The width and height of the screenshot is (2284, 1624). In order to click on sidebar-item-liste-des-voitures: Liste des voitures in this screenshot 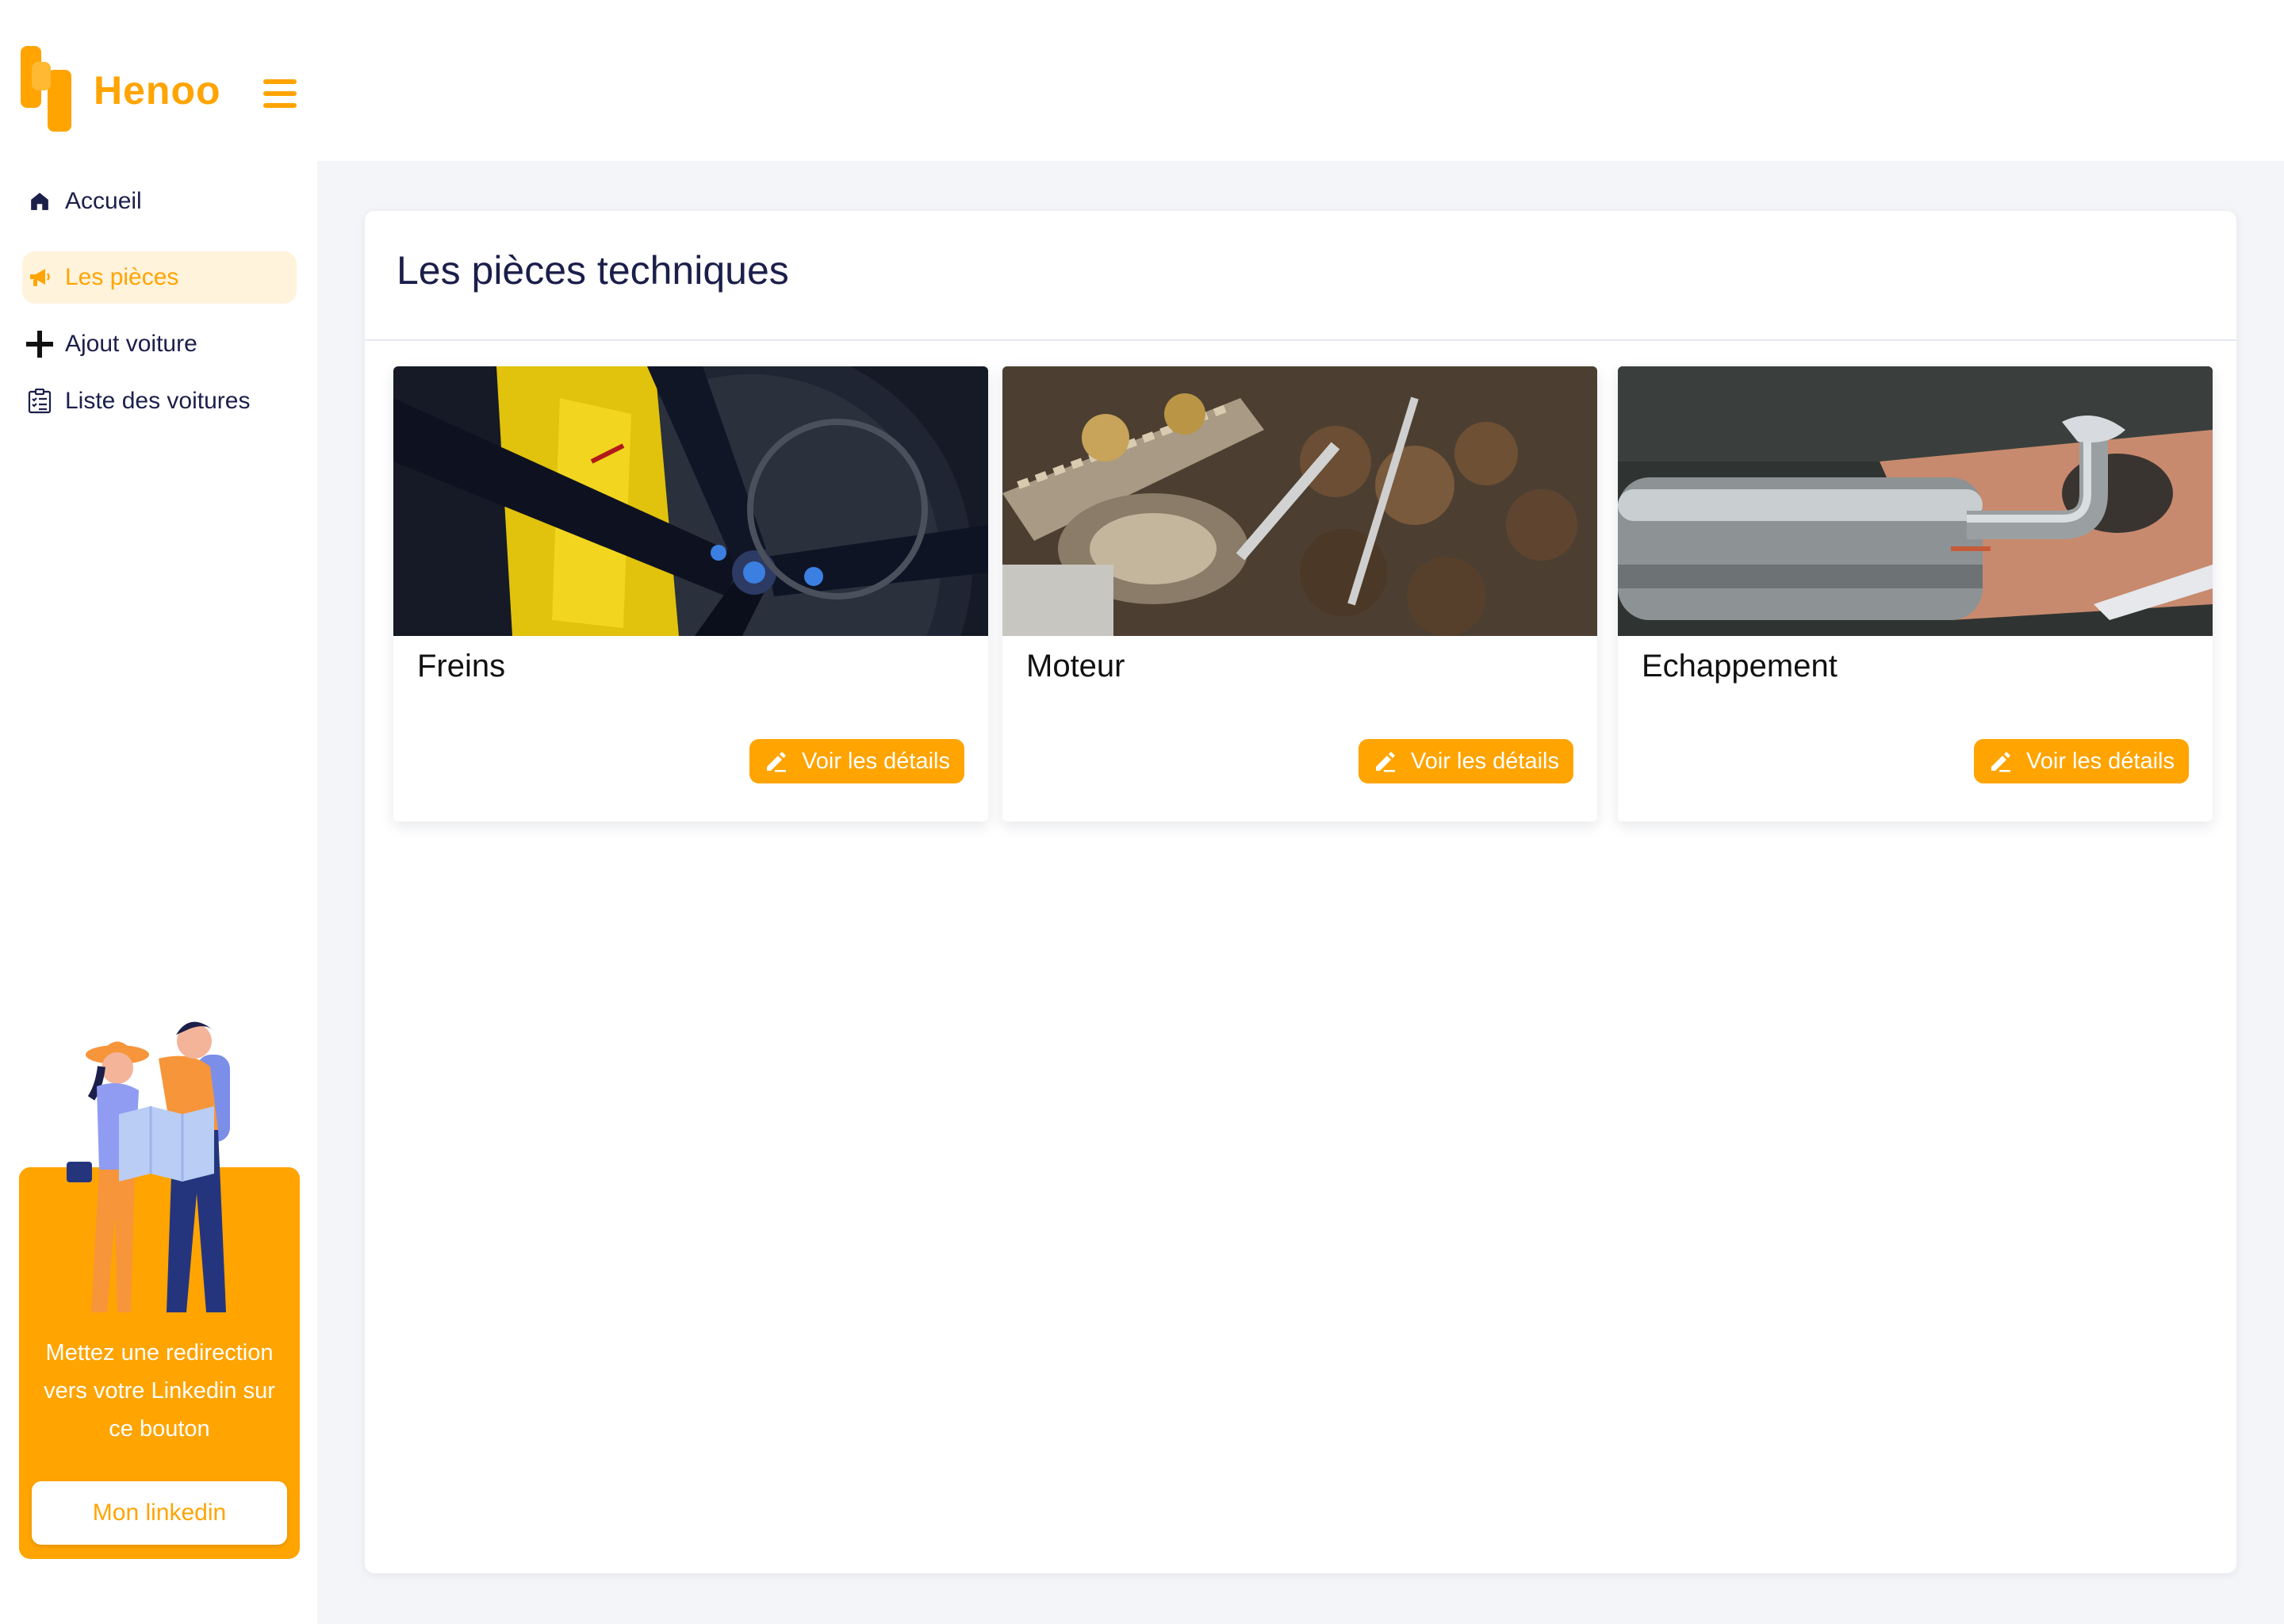, I will do `click(159, 401)`.